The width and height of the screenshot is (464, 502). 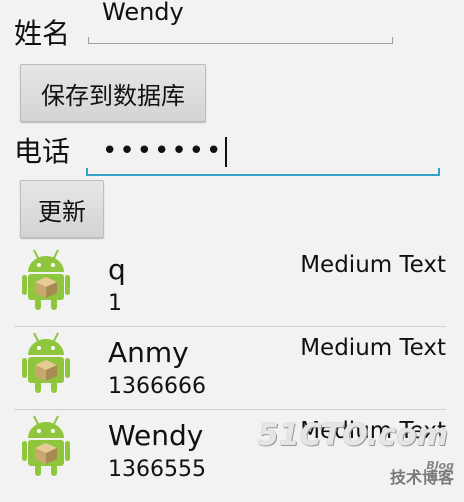 What do you see at coordinates (113, 93) in the screenshot?
I see `save-to-database-button: 保存到数据库` at bounding box center [113, 93].